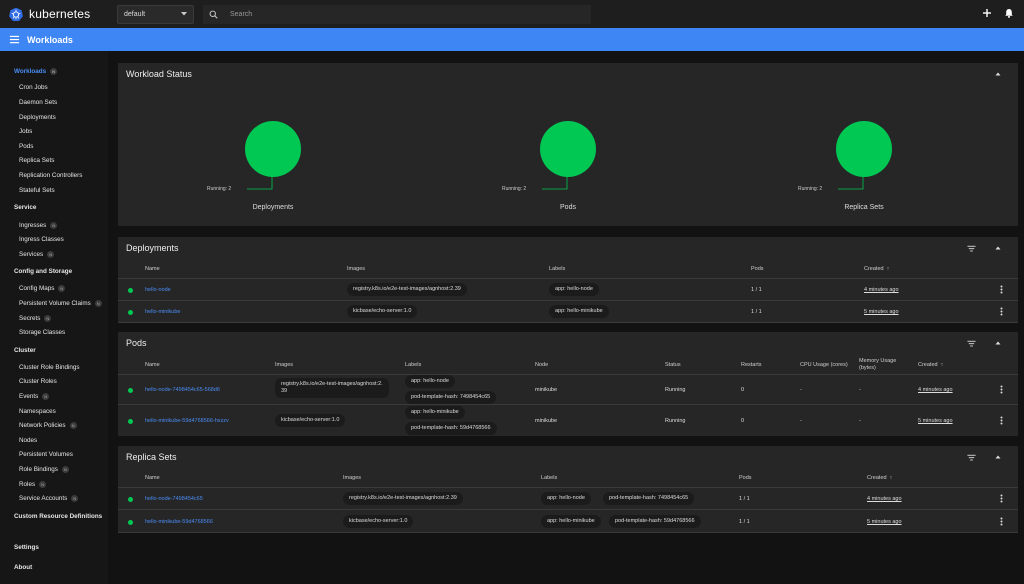  Describe the element at coordinates (284, 365) in the screenshot. I see `column-header-images: Images` at that location.